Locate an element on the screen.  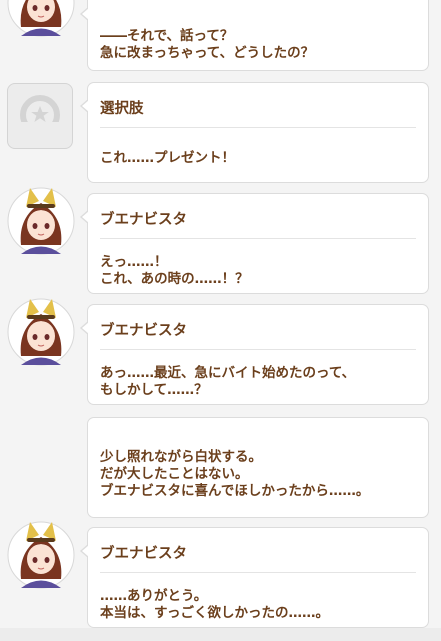
message-bubble: ――それで、話って？ 急に改まっちゃって、どうしたの？ is located at coordinates (254, 35).